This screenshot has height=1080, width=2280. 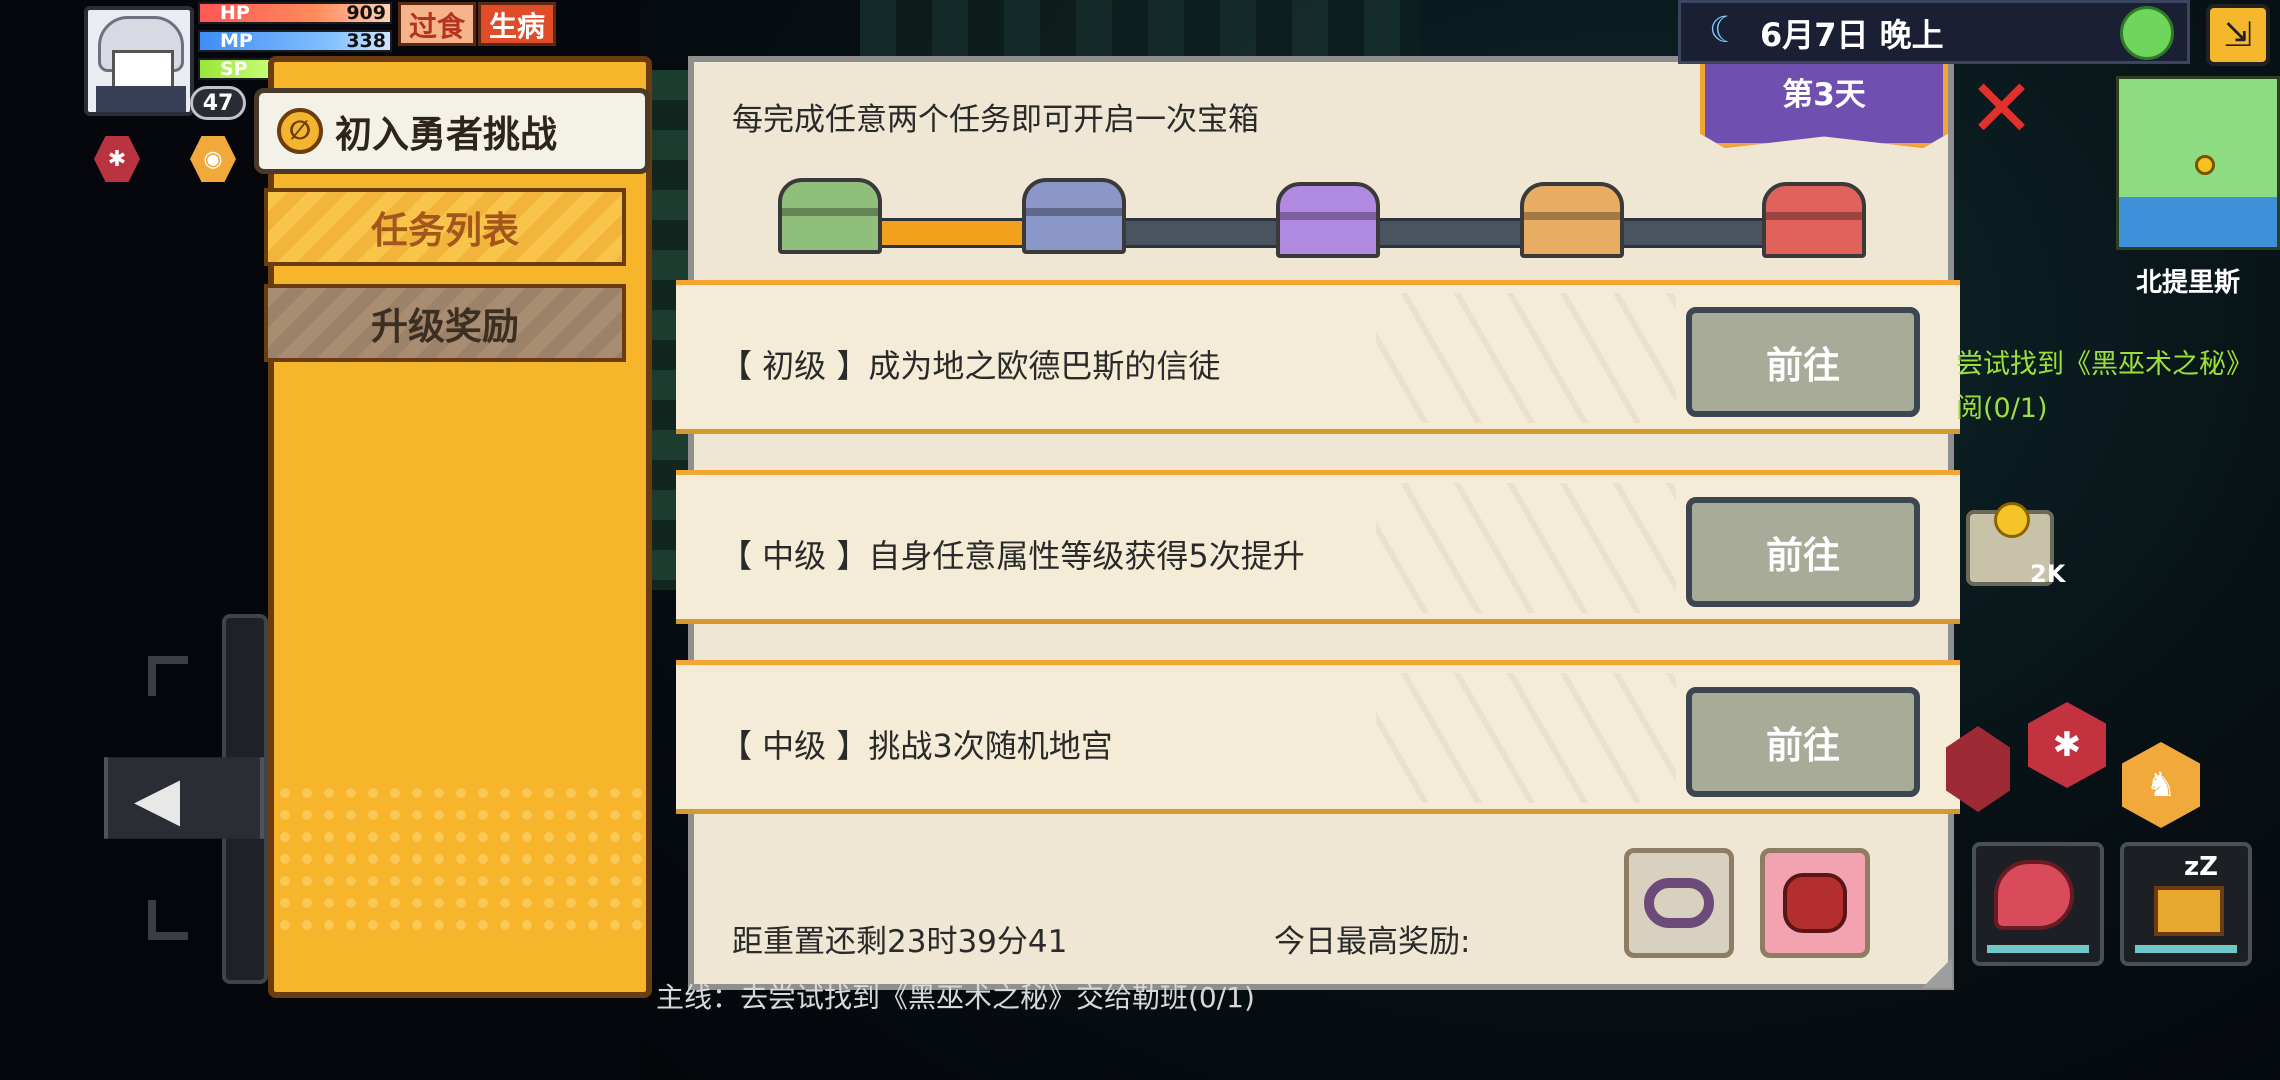 I want to click on player-avatar, so click(x=139, y=61).